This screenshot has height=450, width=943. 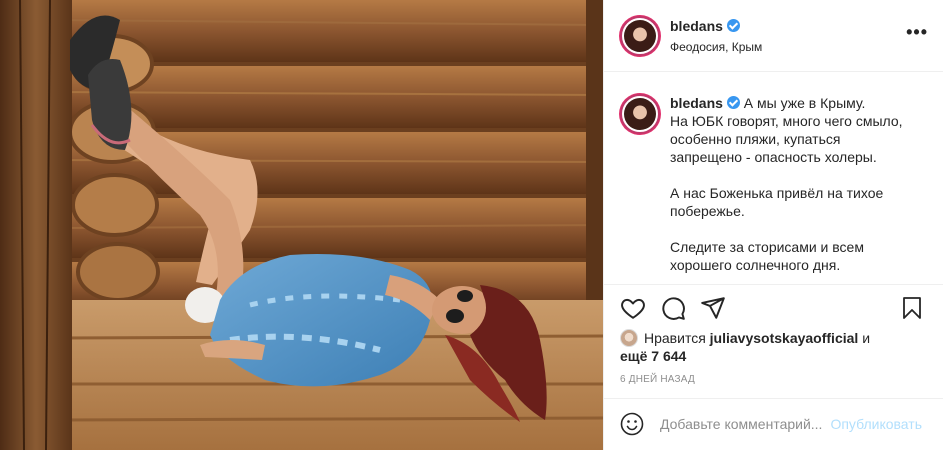 I want to click on post-username-text: bledans, so click(x=696, y=26).